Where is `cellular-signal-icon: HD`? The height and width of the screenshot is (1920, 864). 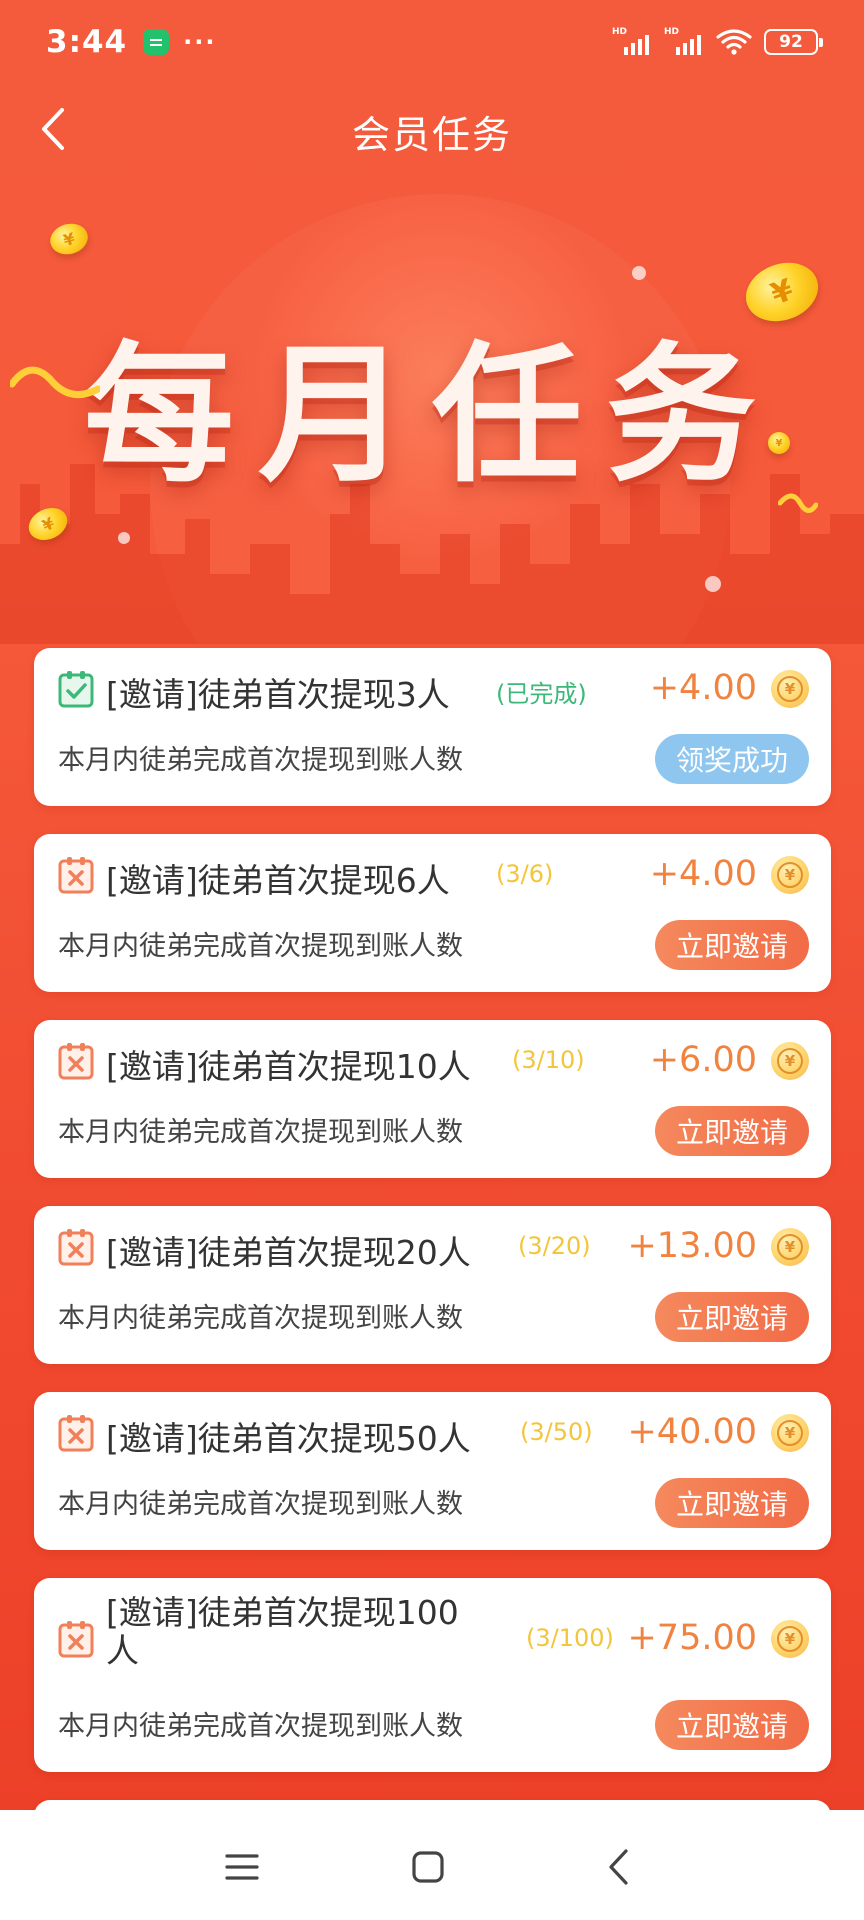
cellular-signal-icon: HD is located at coordinates (632, 42).